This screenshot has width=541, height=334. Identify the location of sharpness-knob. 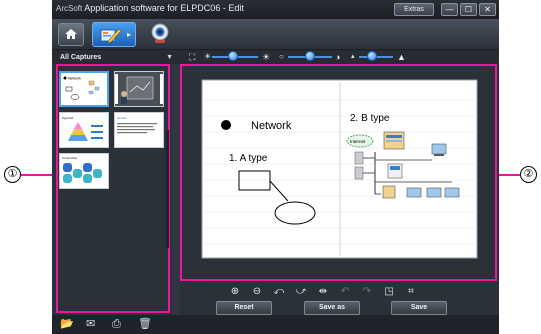
(372, 56).